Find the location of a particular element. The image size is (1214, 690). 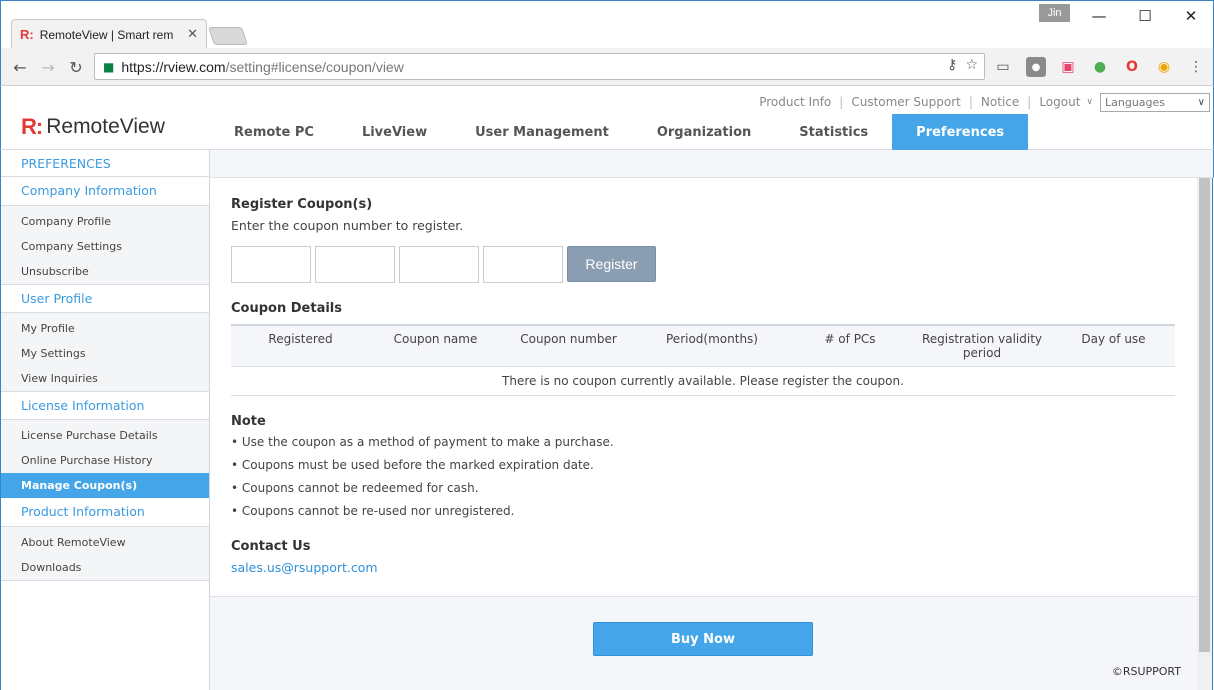

browser-titlebar: R: RemoteView | Smart rem ✕ Jin — ☐ ✕ is located at coordinates (607, 24).